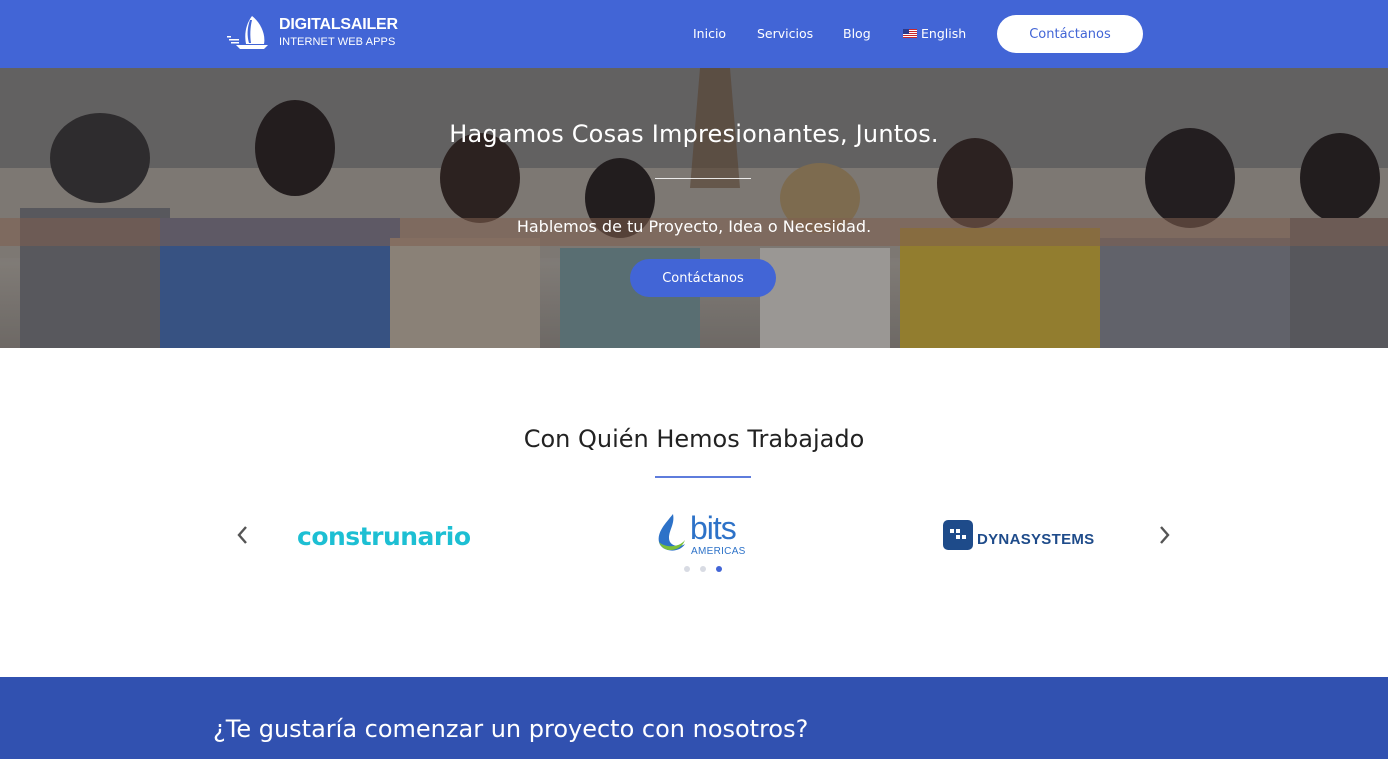  Describe the element at coordinates (1070, 34) in the screenshot. I see `header-contact-button: Contáctanos` at that location.